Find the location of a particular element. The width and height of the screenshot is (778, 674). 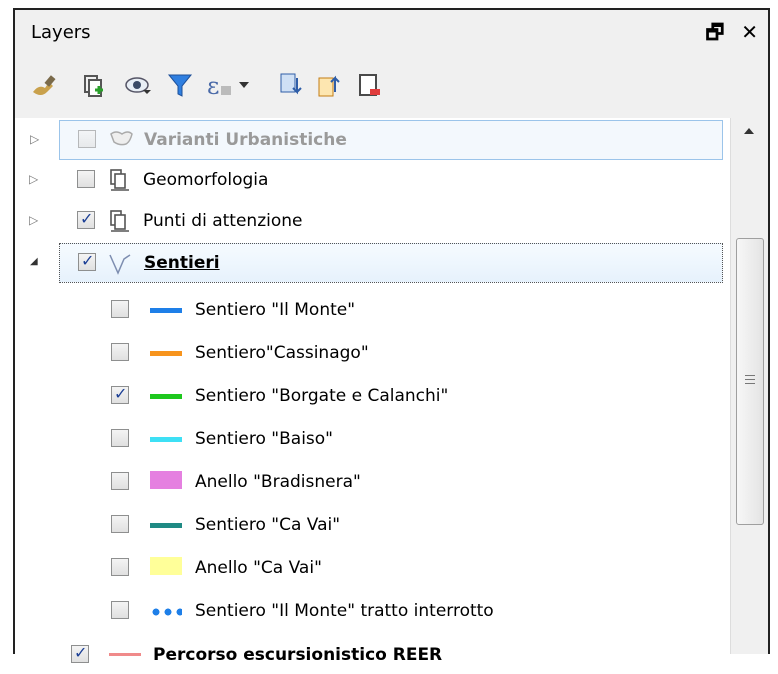

visibility-eye-icon is located at coordinates (138, 85).